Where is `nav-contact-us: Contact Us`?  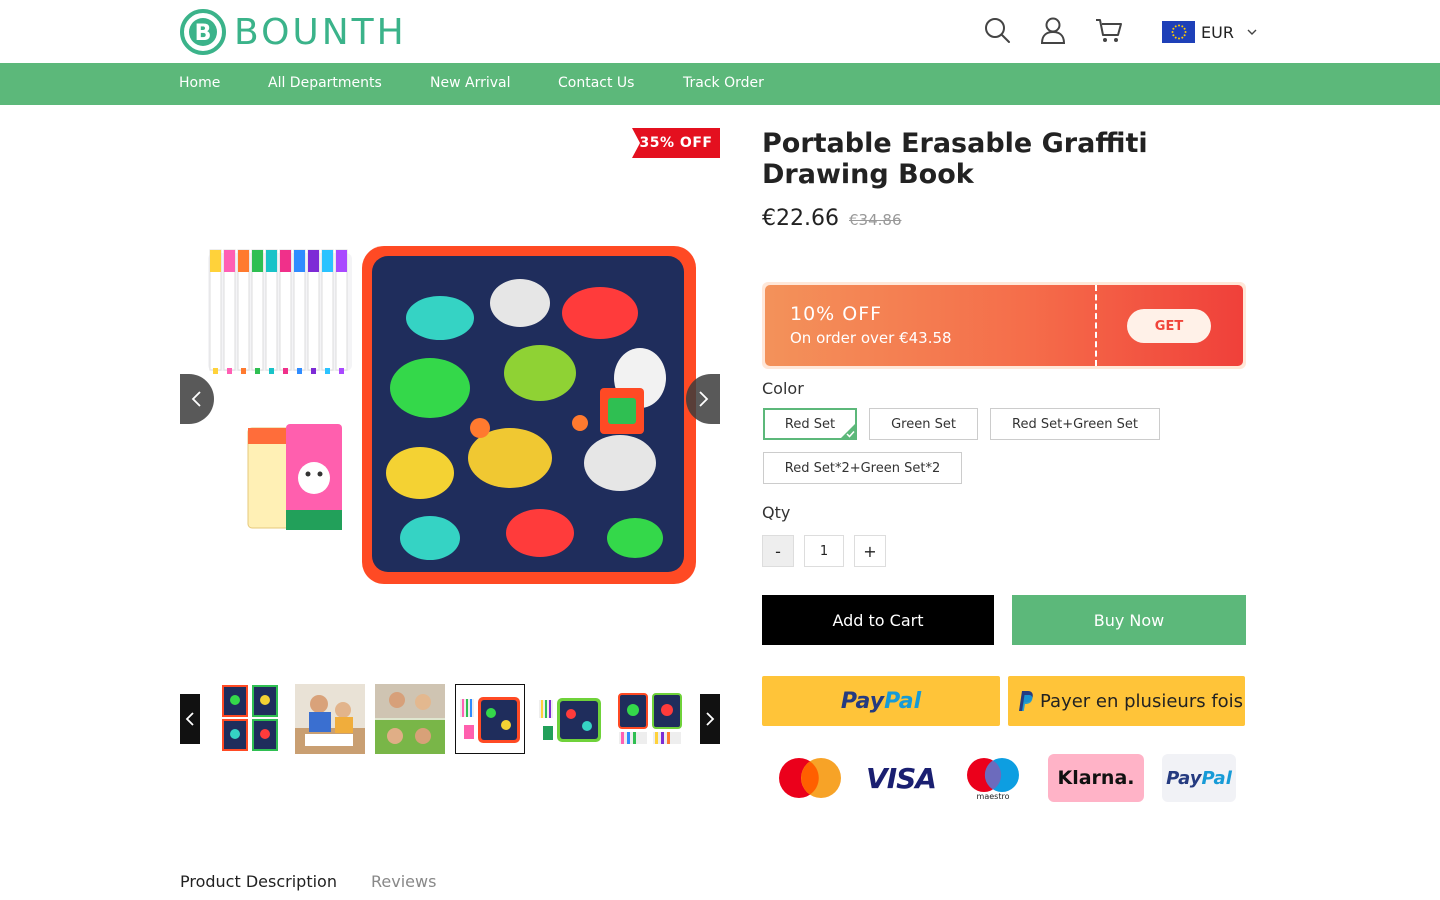
nav-contact-us: Contact Us is located at coordinates (596, 83).